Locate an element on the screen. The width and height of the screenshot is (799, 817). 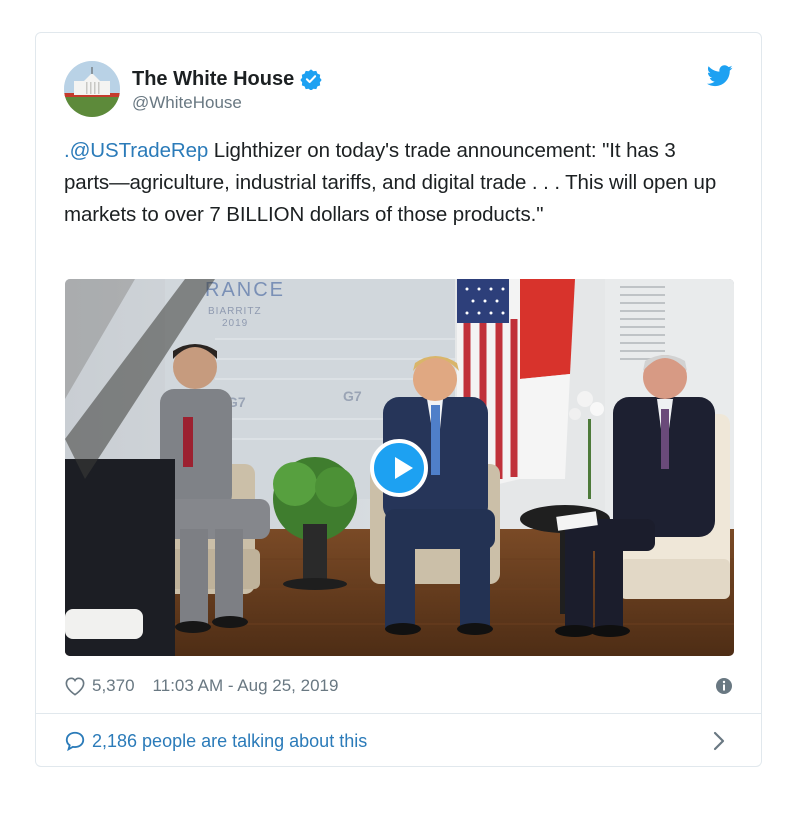
backdrop-year: 2019 is located at coordinates (235, 323).